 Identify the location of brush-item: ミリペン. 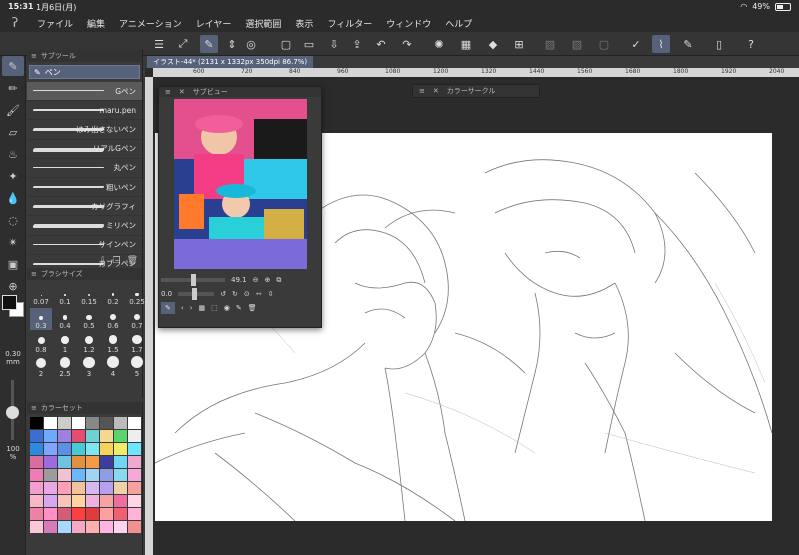
(84, 226).